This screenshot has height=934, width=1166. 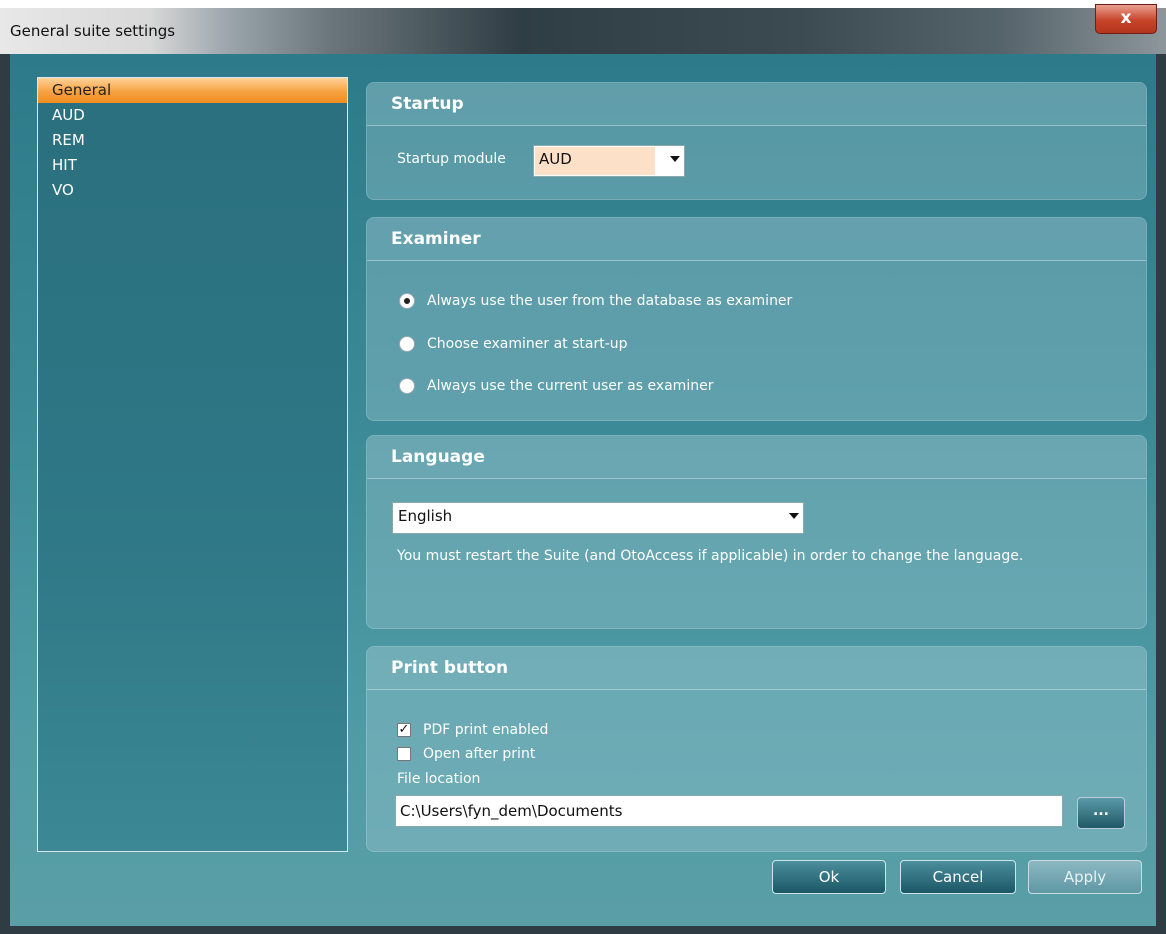 What do you see at coordinates (729, 811) in the screenshot?
I see `file-location-input` at bounding box center [729, 811].